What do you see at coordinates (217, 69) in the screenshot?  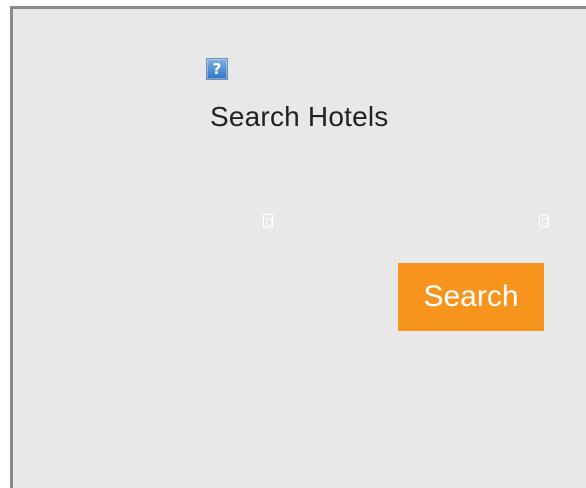 I see `help-icon: ?` at bounding box center [217, 69].